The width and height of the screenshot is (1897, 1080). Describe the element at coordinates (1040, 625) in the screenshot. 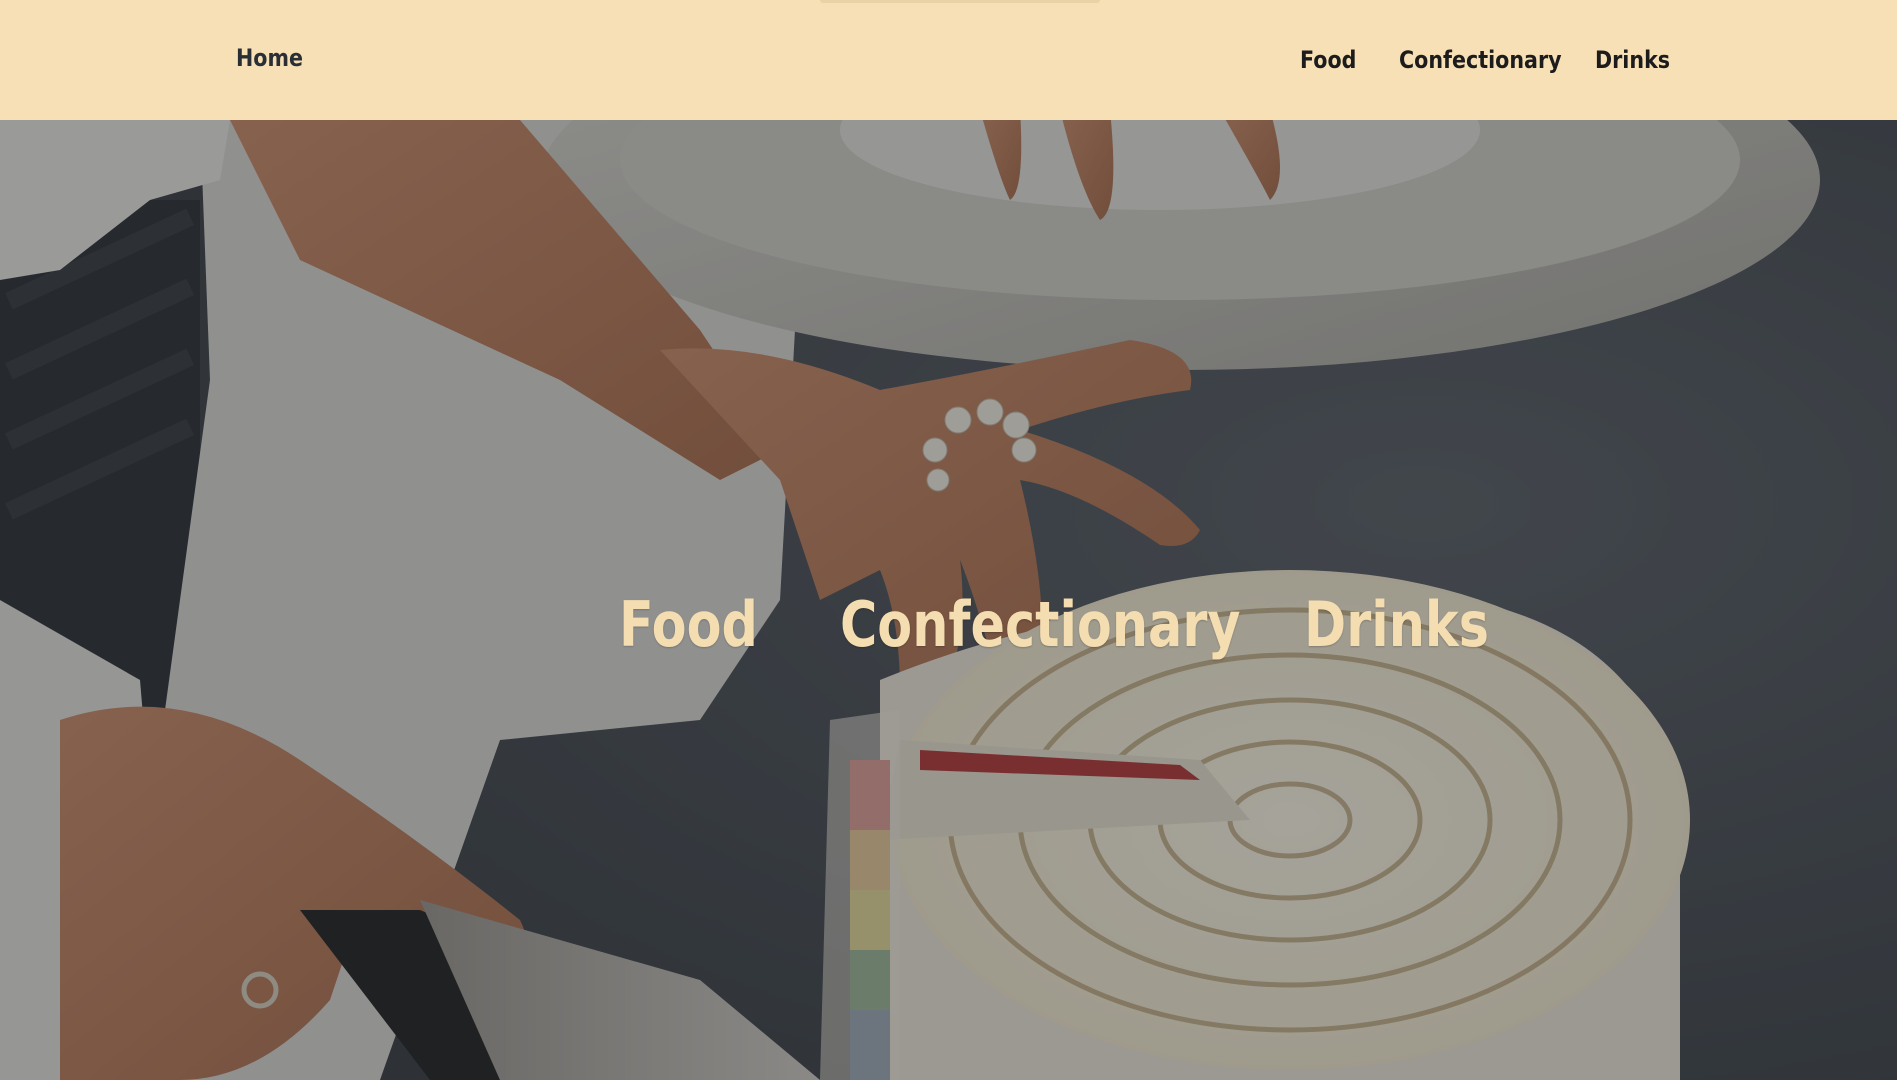

I see `hero-confectionary-link: Confectionary` at that location.